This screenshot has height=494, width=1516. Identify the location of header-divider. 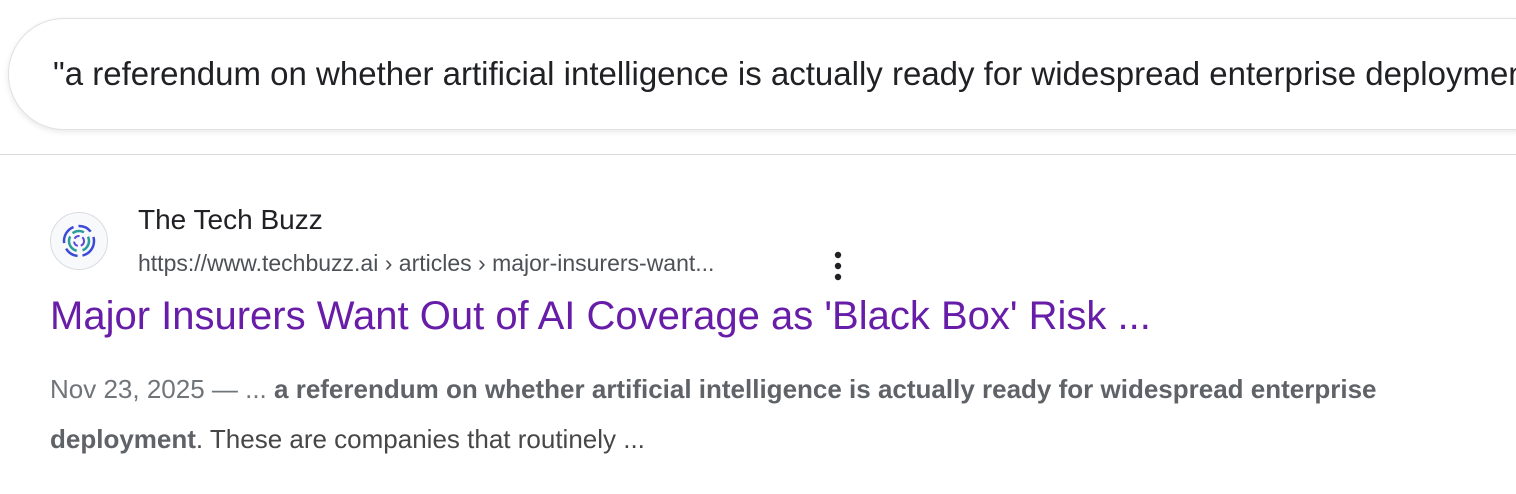
(758, 154).